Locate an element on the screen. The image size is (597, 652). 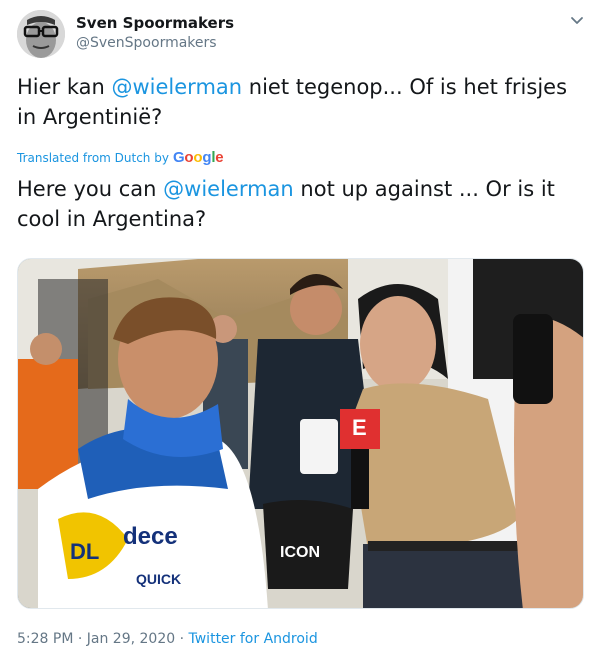
author-handle: @SvenSpoormakers is located at coordinates (146, 43).